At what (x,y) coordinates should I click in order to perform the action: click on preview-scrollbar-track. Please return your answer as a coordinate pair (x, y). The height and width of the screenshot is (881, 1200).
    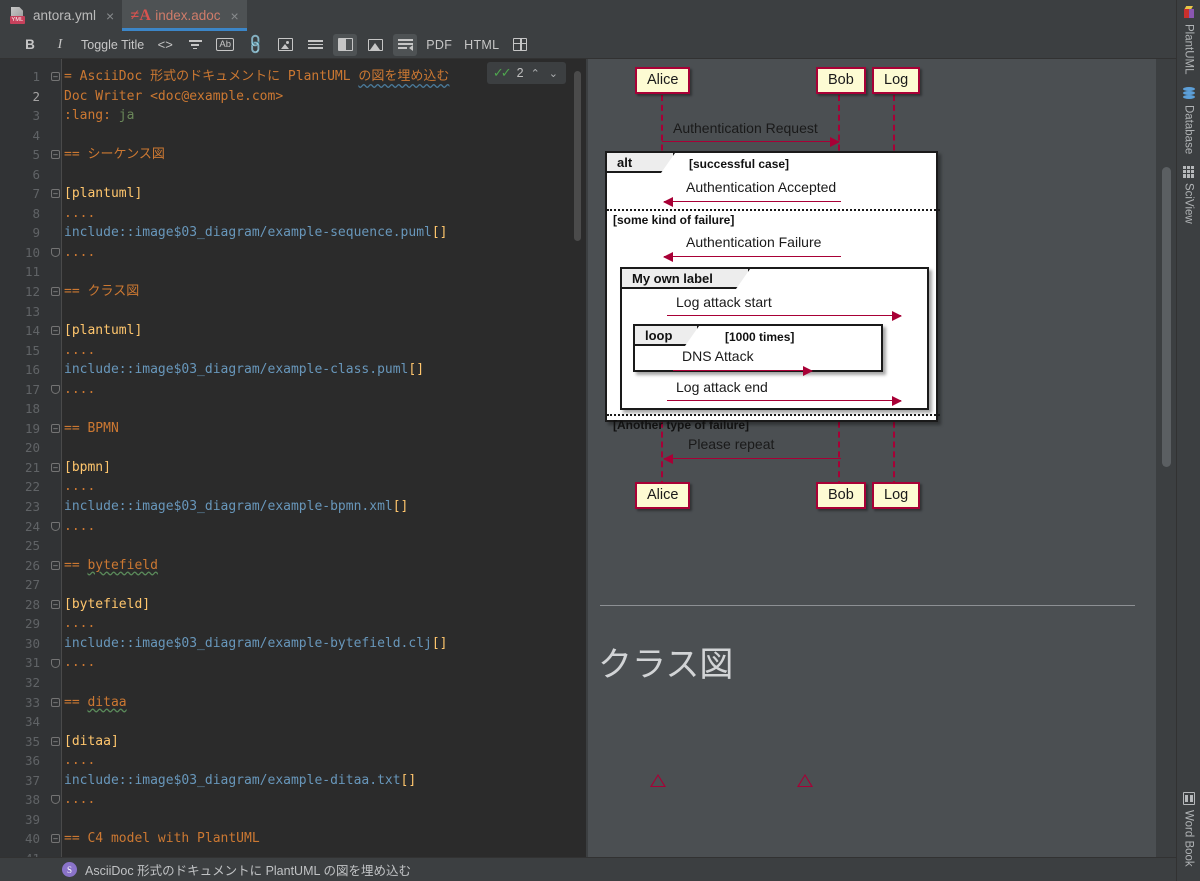
    Looking at the image, I should click on (1166, 458).